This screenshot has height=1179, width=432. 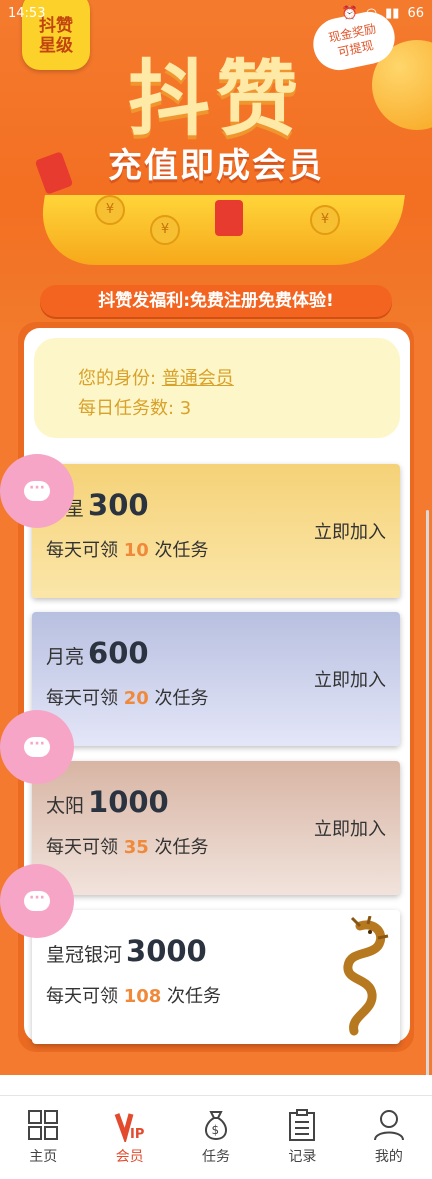 I want to click on tier-name: 月亮, so click(x=65, y=657).